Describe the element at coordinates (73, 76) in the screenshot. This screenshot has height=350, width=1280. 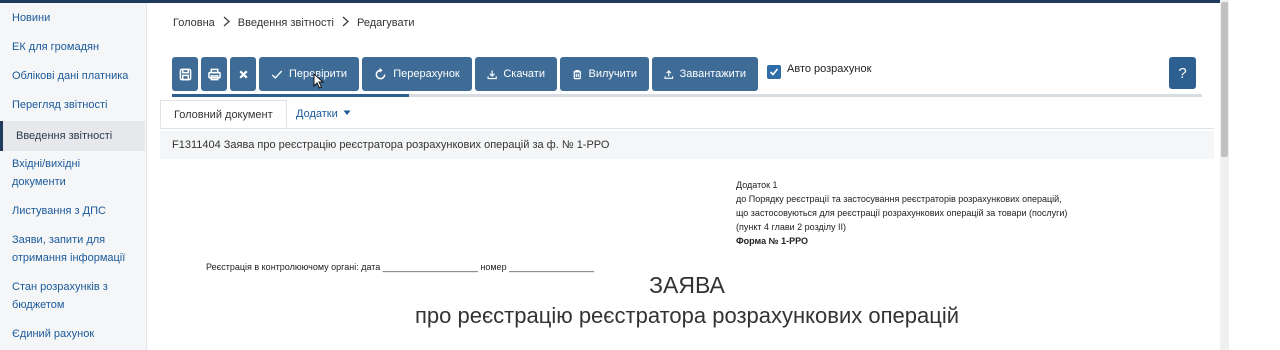
I see `sidebar-item-payer-data: Облікові дані платника` at that location.